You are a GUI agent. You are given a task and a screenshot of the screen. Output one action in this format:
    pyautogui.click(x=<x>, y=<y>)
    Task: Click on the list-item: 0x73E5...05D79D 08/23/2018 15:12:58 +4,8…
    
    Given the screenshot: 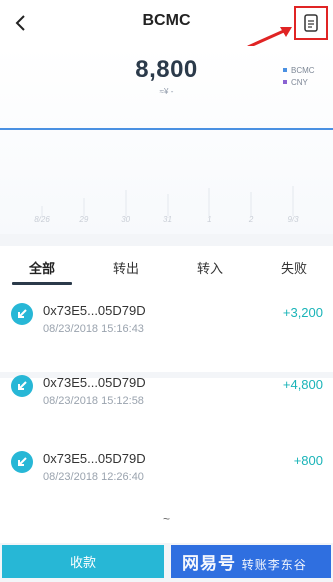 What is the action you would take?
    pyautogui.click(x=166, y=395)
    